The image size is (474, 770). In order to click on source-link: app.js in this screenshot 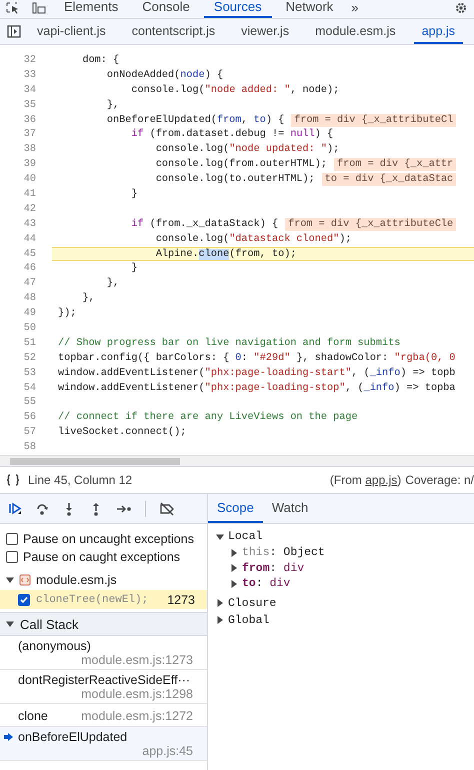, I will do `click(381, 480)`.